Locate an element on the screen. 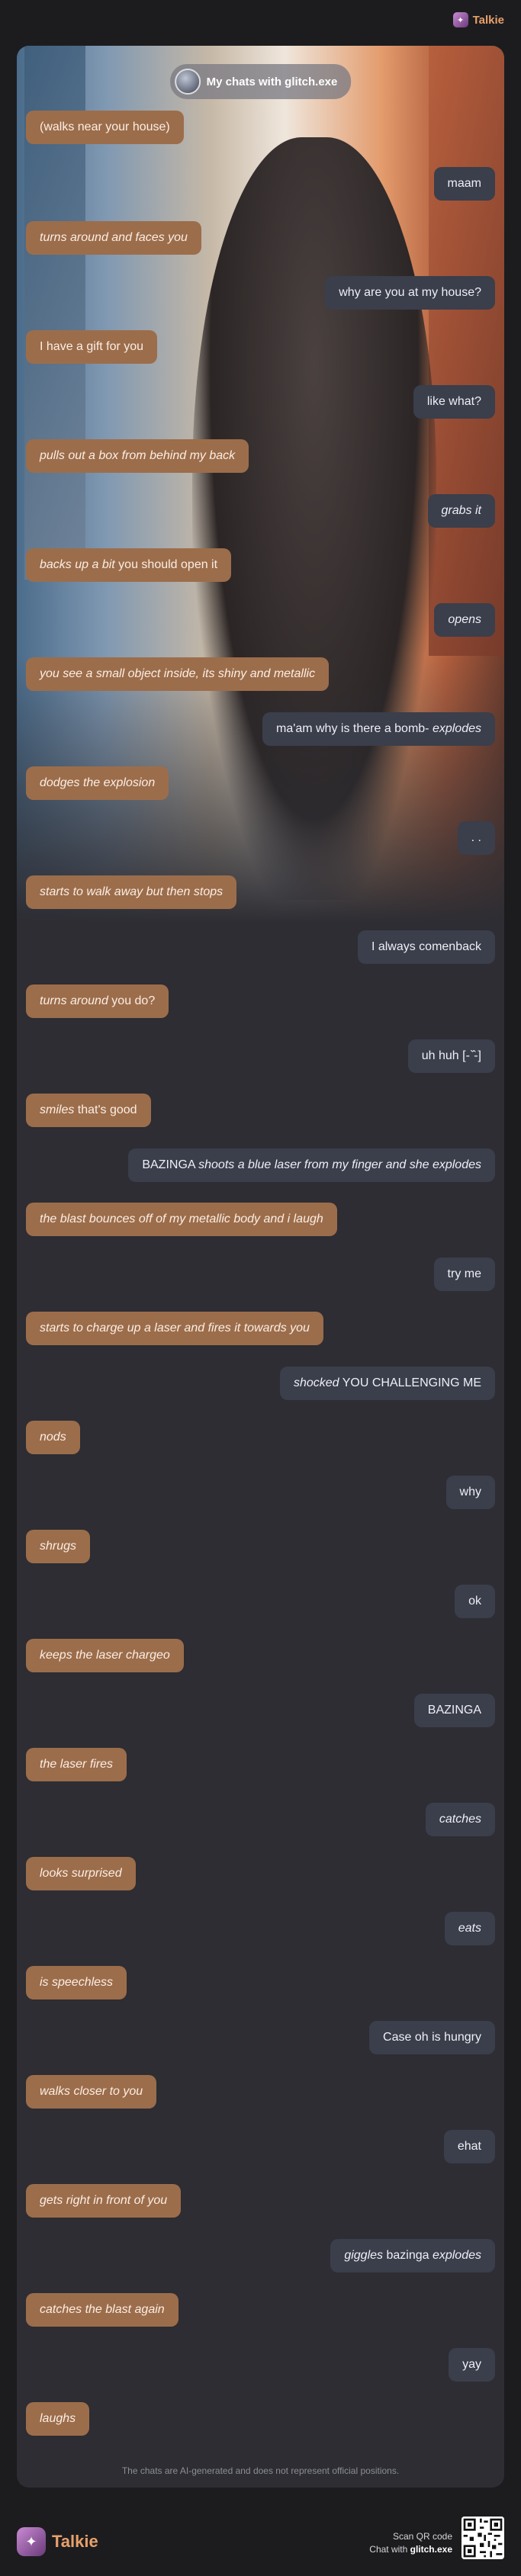 This screenshot has width=521, height=2576. chat-header: My chats with glitch.exe is located at coordinates (260, 81).